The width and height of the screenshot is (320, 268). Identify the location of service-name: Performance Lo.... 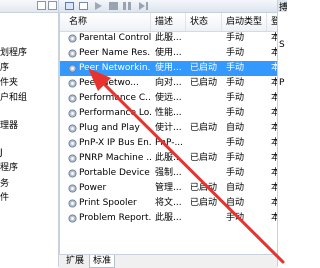
(115, 113).